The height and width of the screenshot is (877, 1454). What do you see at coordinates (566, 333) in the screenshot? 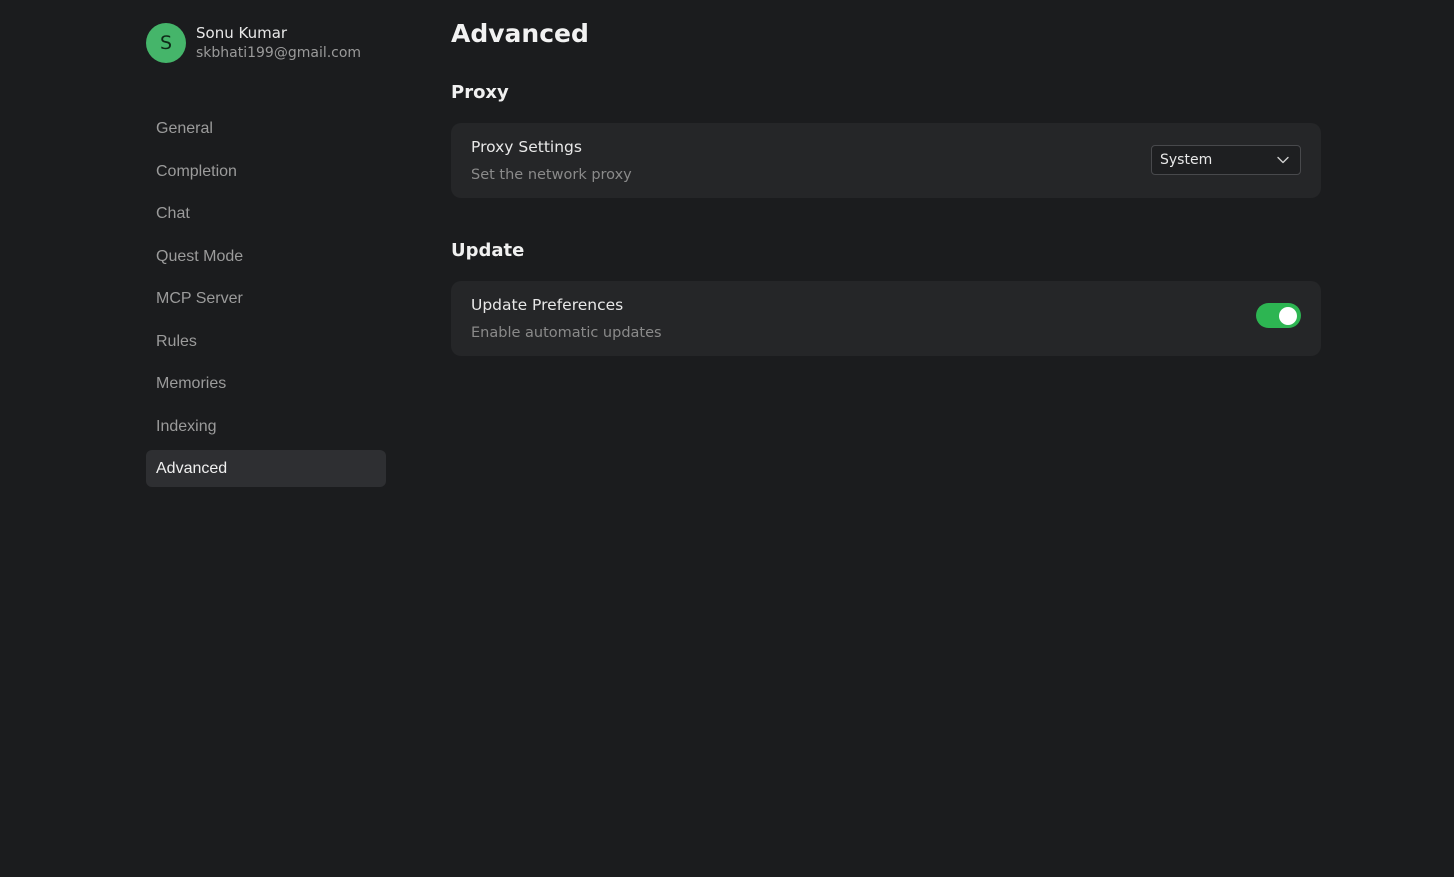
I see `update-preferences-description: Enable automatic updates` at bounding box center [566, 333].